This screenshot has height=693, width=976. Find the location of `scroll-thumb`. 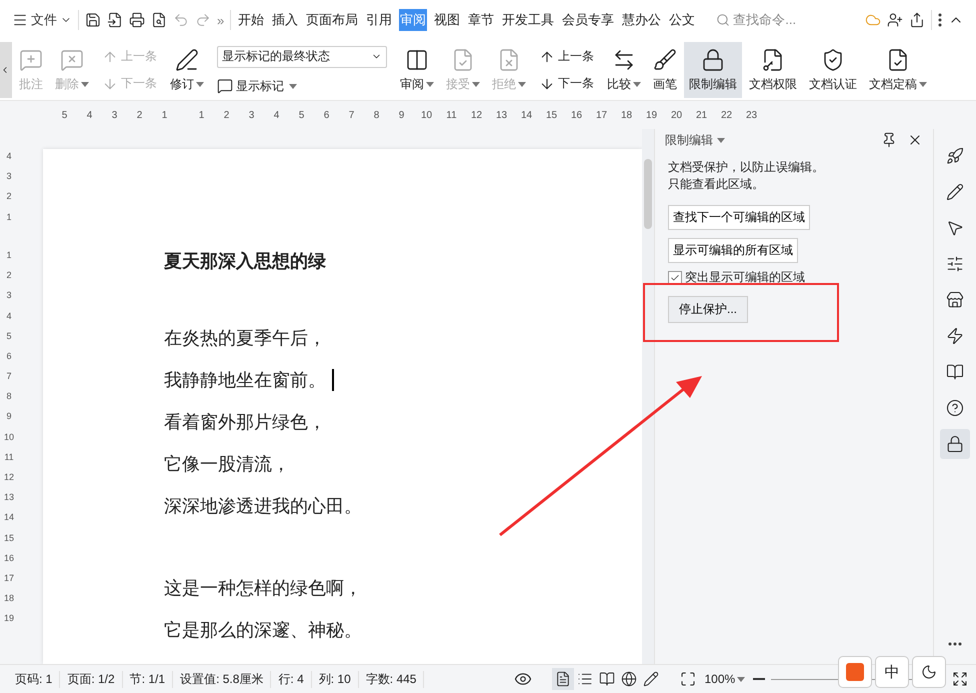

scroll-thumb is located at coordinates (648, 194).